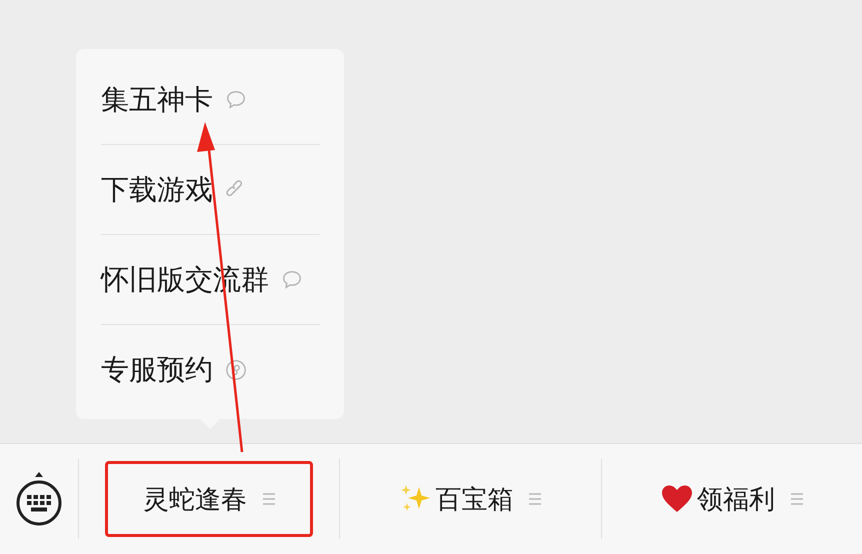 Image resolution: width=862 pixels, height=554 pixels. Describe the element at coordinates (157, 189) in the screenshot. I see `menu-item: 下载游戏` at that location.